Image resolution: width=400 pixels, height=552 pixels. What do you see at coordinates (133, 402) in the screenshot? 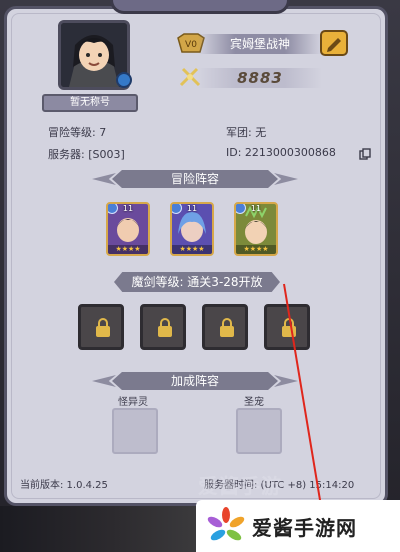
I see `spirit-label: 怪异灵` at bounding box center [133, 402].